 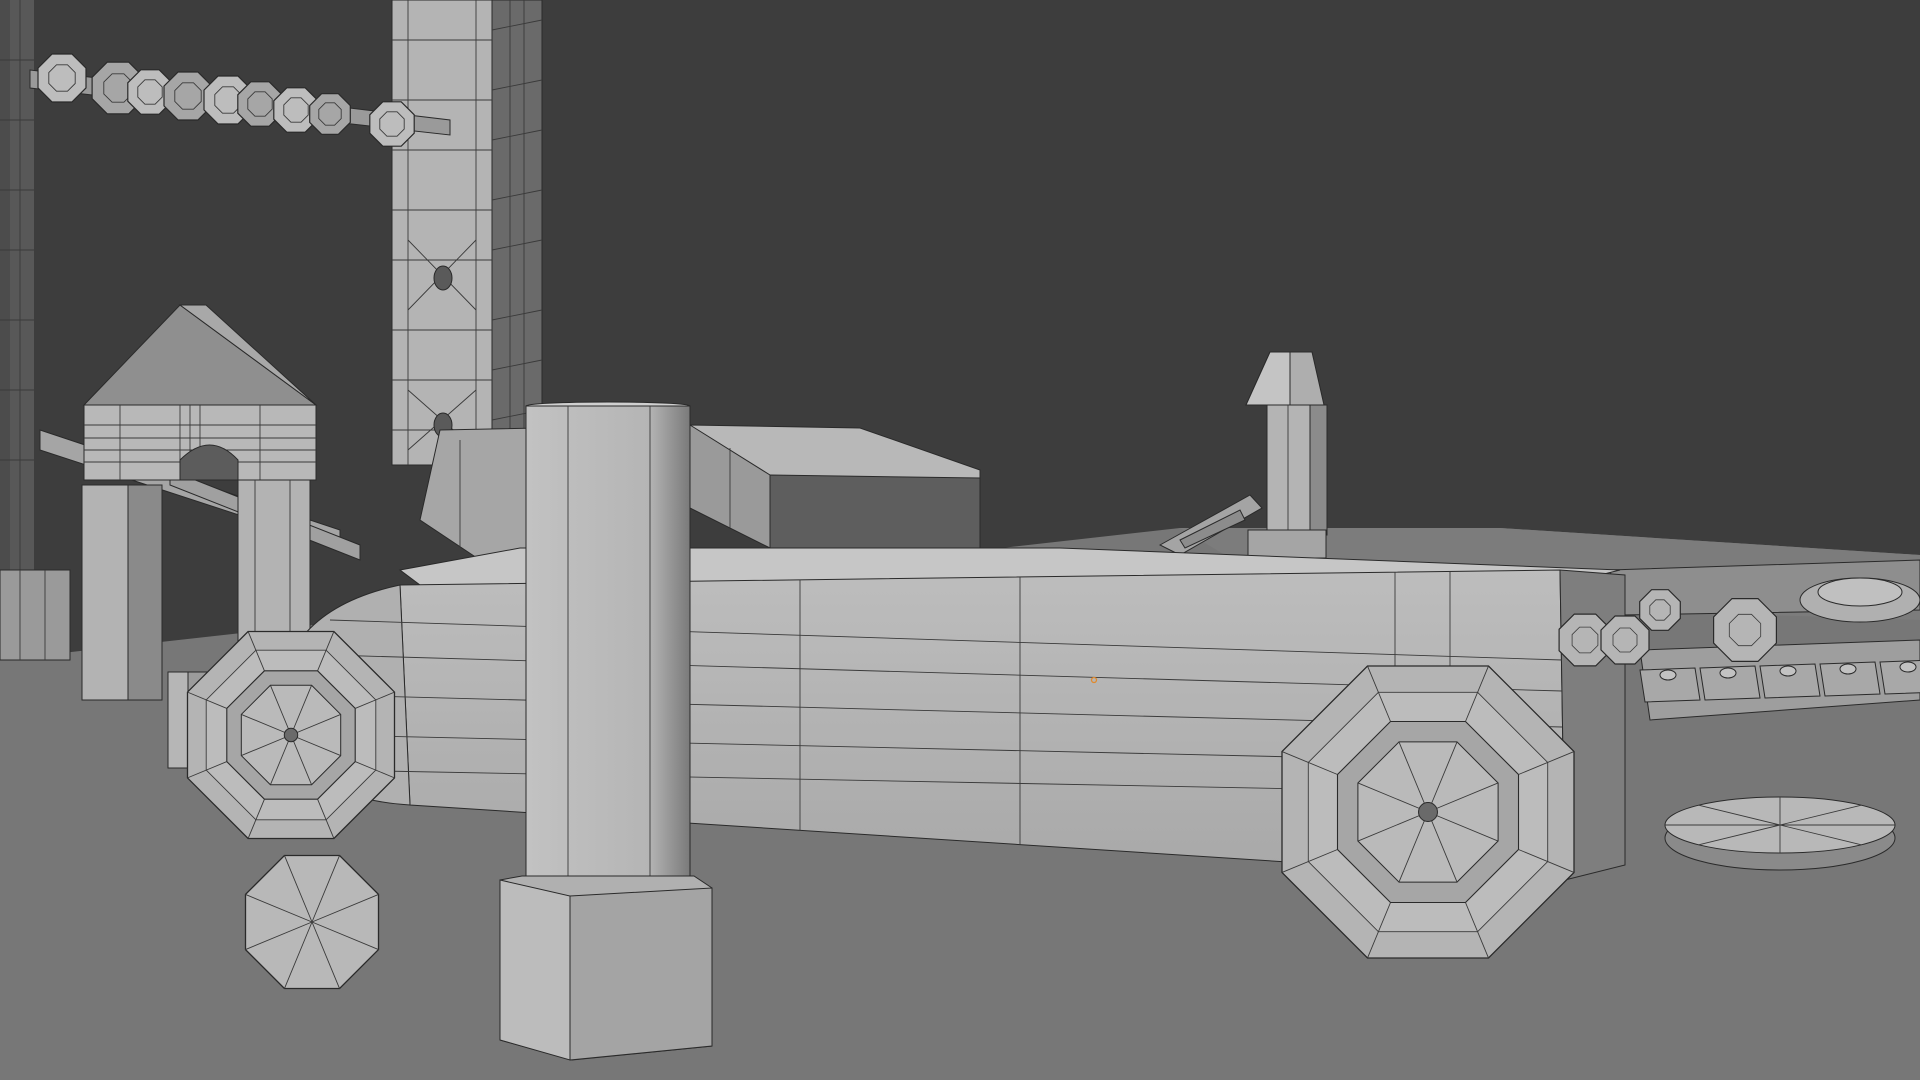 I want to click on abacus-rod-beads, so click(x=240, y=100).